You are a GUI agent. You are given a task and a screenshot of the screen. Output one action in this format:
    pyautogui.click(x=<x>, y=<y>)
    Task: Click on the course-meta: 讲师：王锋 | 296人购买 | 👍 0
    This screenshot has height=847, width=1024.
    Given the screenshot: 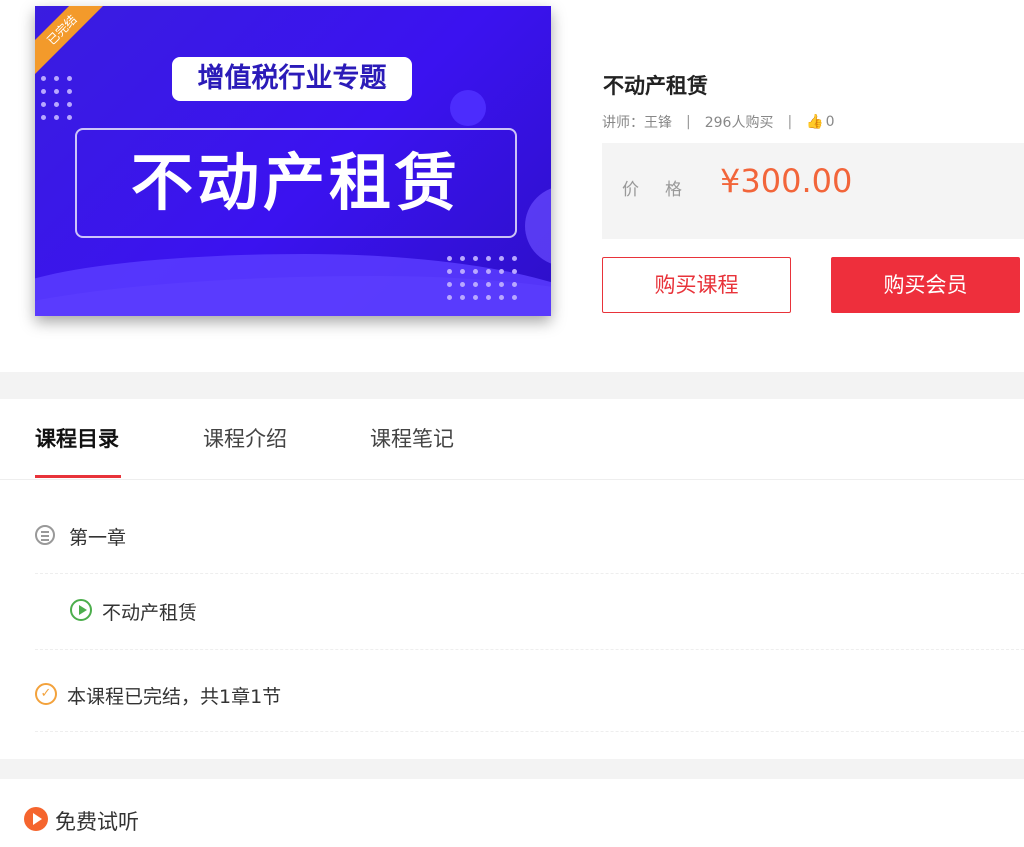 What is the action you would take?
    pyautogui.click(x=718, y=122)
    